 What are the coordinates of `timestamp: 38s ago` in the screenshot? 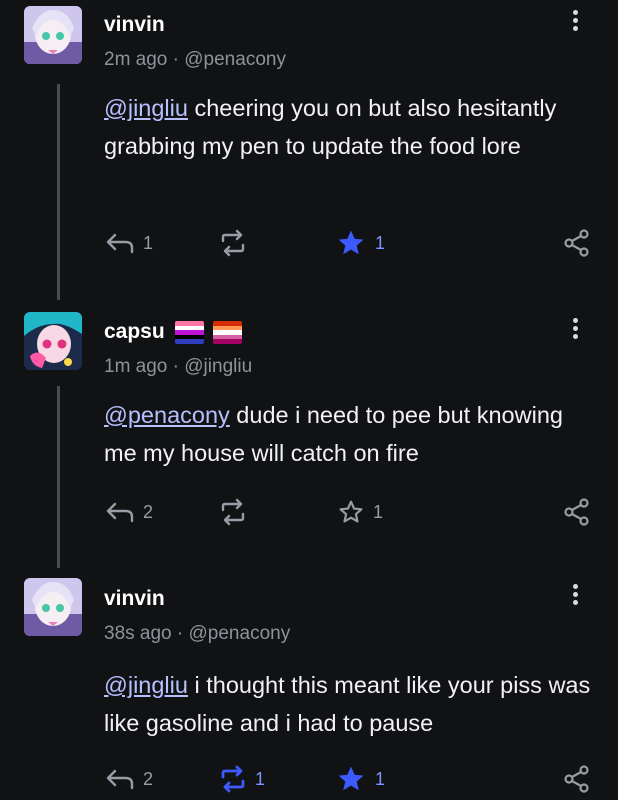 It's located at (138, 633).